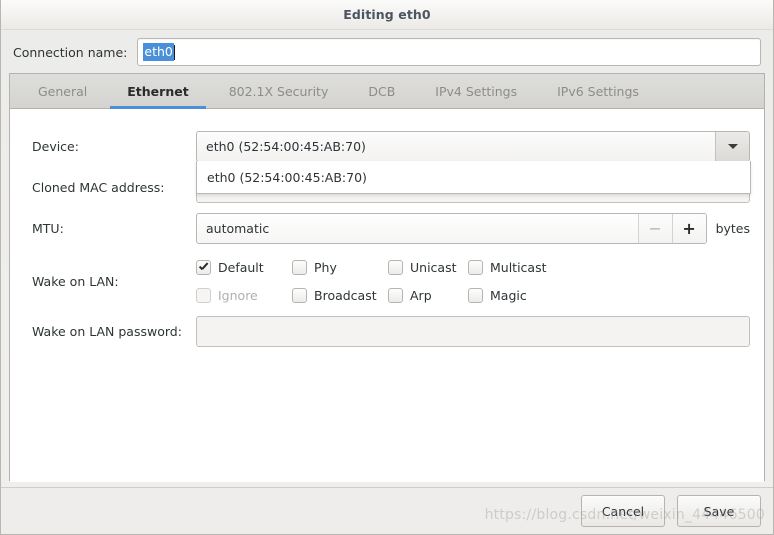 This screenshot has width=774, height=535. I want to click on checkbox-unicast: Unicast, so click(428, 267).